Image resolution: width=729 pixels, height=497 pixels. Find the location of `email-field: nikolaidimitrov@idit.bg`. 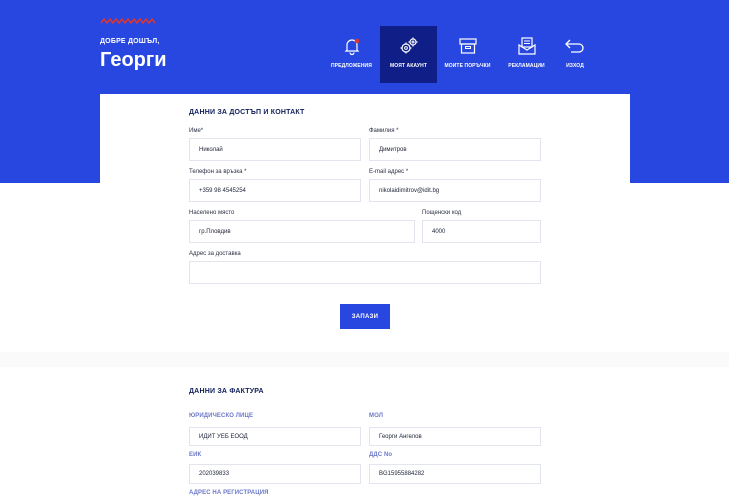

email-field: nikolaidimitrov@idit.bg is located at coordinates (455, 190).